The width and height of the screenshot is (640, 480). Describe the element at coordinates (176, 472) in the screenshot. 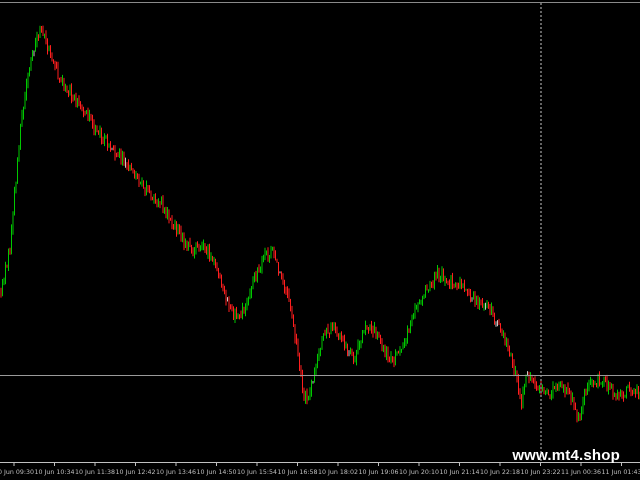

I see `time-axis-label: 10 Jun 13:46` at that location.